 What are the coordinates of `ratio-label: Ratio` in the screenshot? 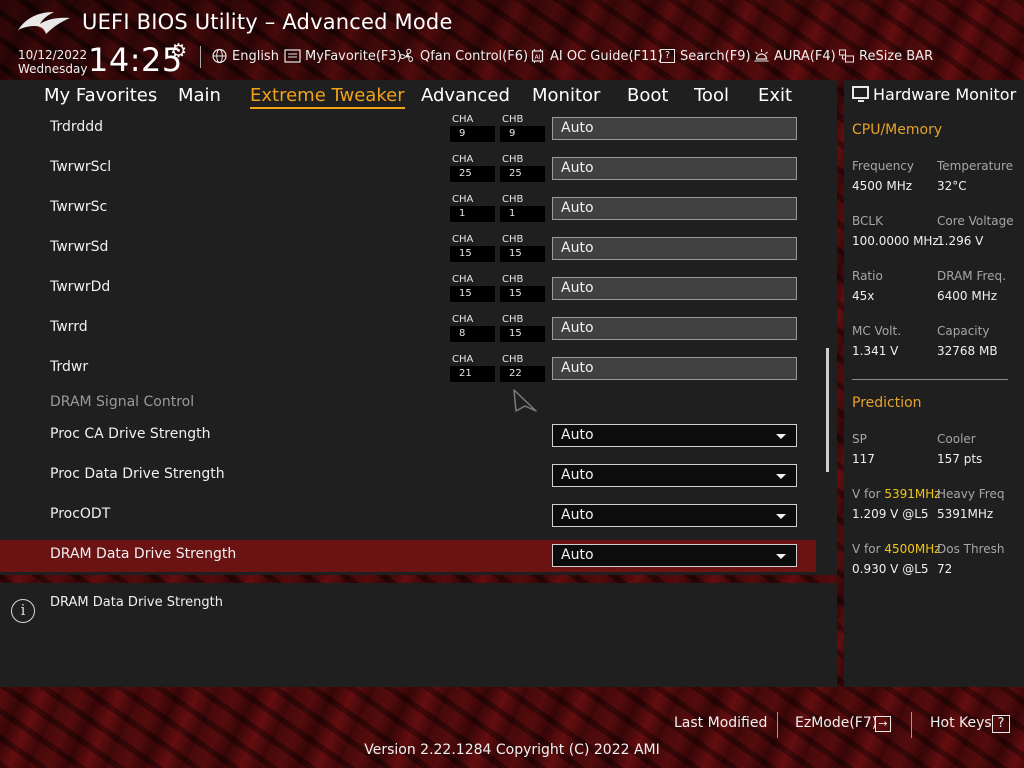 It's located at (867, 276).